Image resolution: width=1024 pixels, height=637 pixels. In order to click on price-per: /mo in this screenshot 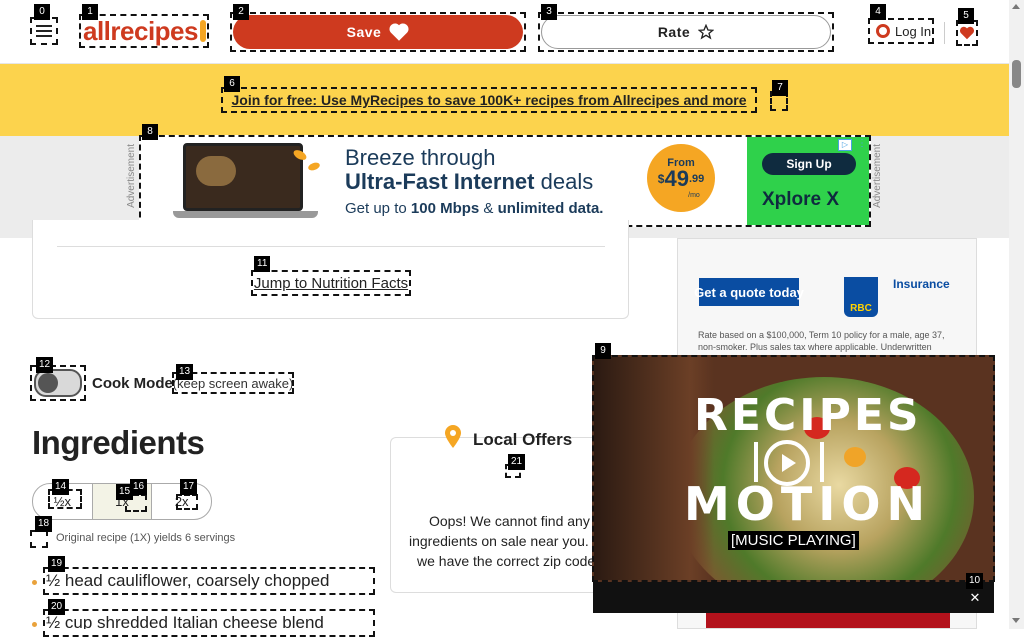, I will do `click(694, 195)`.